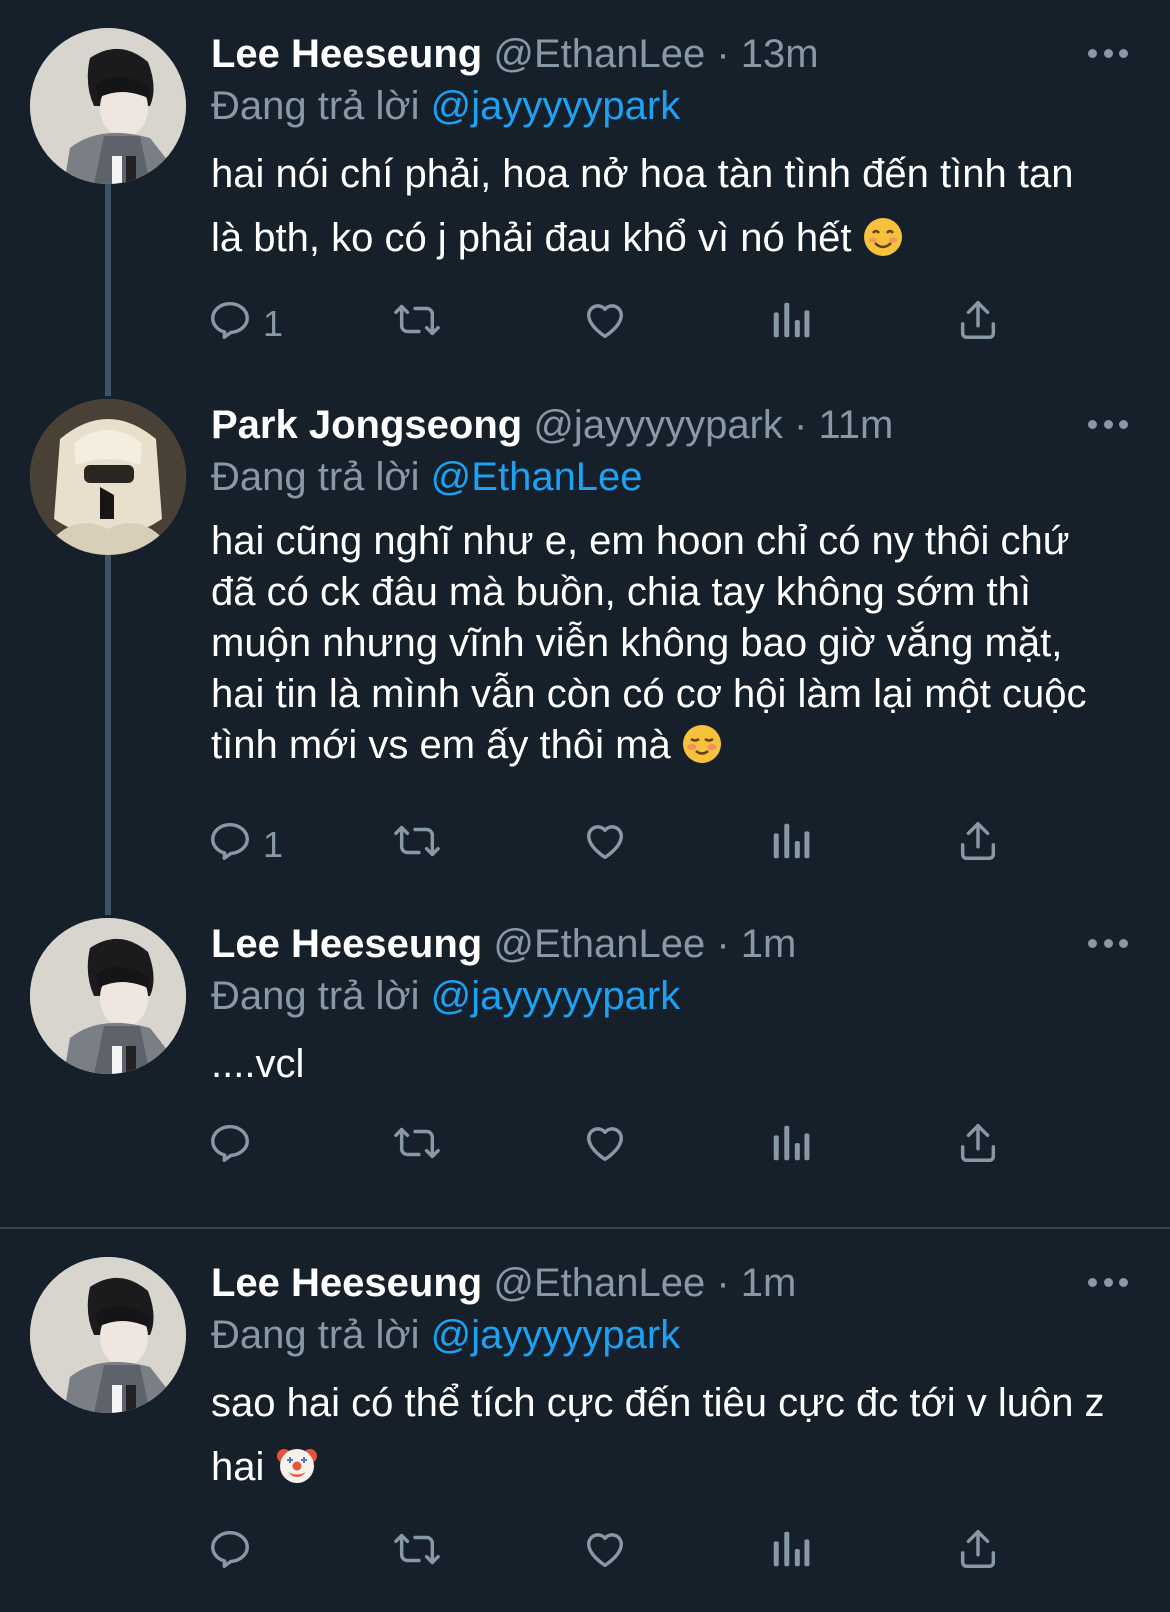 The width and height of the screenshot is (1170, 1612). Describe the element at coordinates (537, 477) in the screenshot. I see `mention-link: @EthanLee` at that location.